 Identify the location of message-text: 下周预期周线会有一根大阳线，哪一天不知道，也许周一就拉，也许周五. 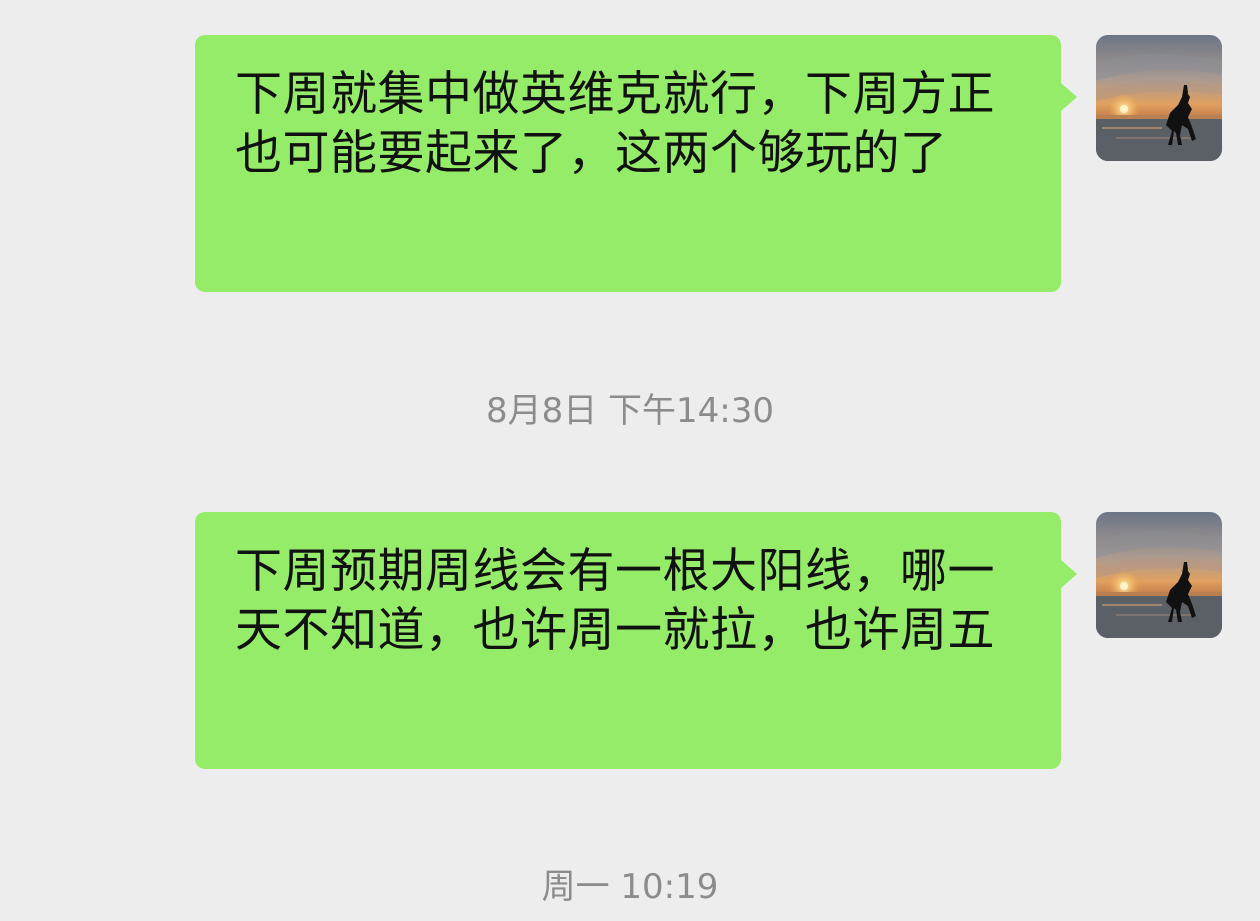
(615, 601).